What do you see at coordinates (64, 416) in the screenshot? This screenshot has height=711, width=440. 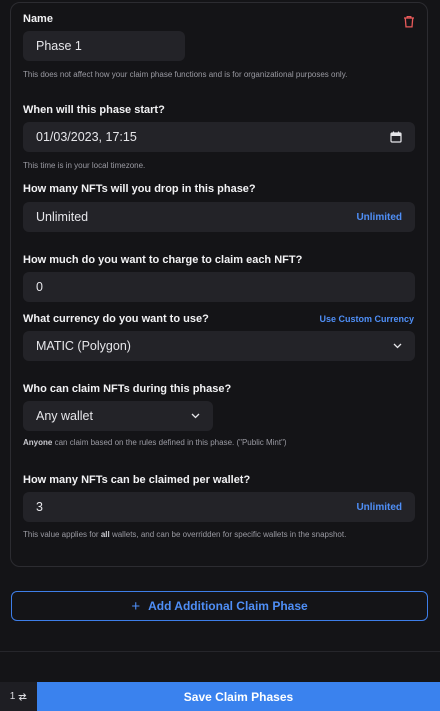 I see `who-can-claim-selected-value: Any wallet` at bounding box center [64, 416].